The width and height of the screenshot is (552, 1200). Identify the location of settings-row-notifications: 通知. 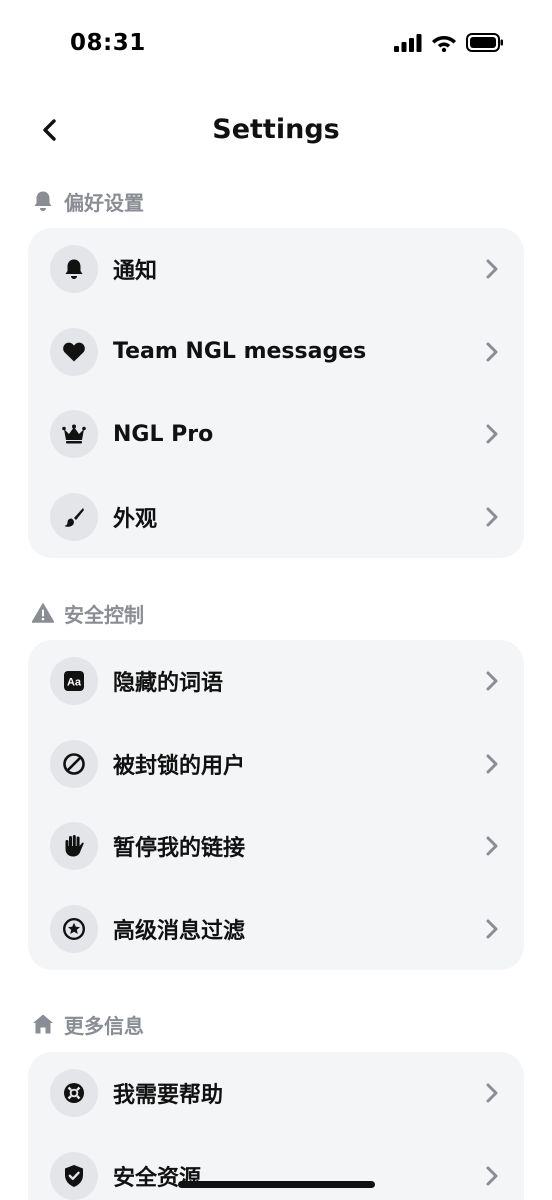
(276, 269).